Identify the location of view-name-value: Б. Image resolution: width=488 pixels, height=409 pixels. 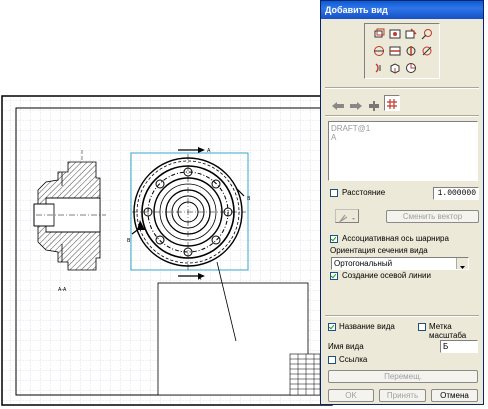
(446, 346).